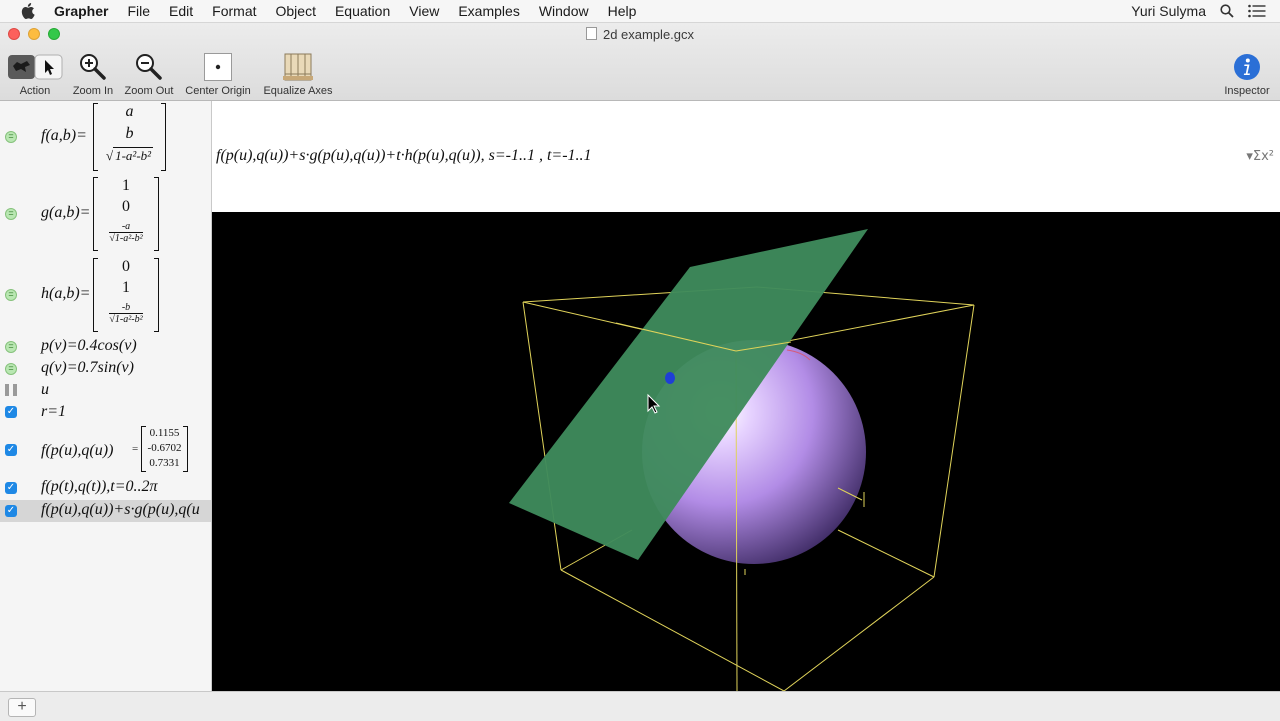  I want to click on zoom-out-icon, so click(149, 67).